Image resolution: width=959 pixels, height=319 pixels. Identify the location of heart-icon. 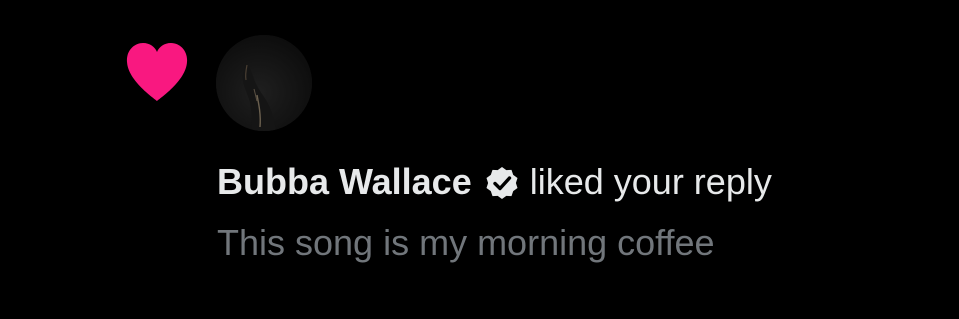
(157, 72).